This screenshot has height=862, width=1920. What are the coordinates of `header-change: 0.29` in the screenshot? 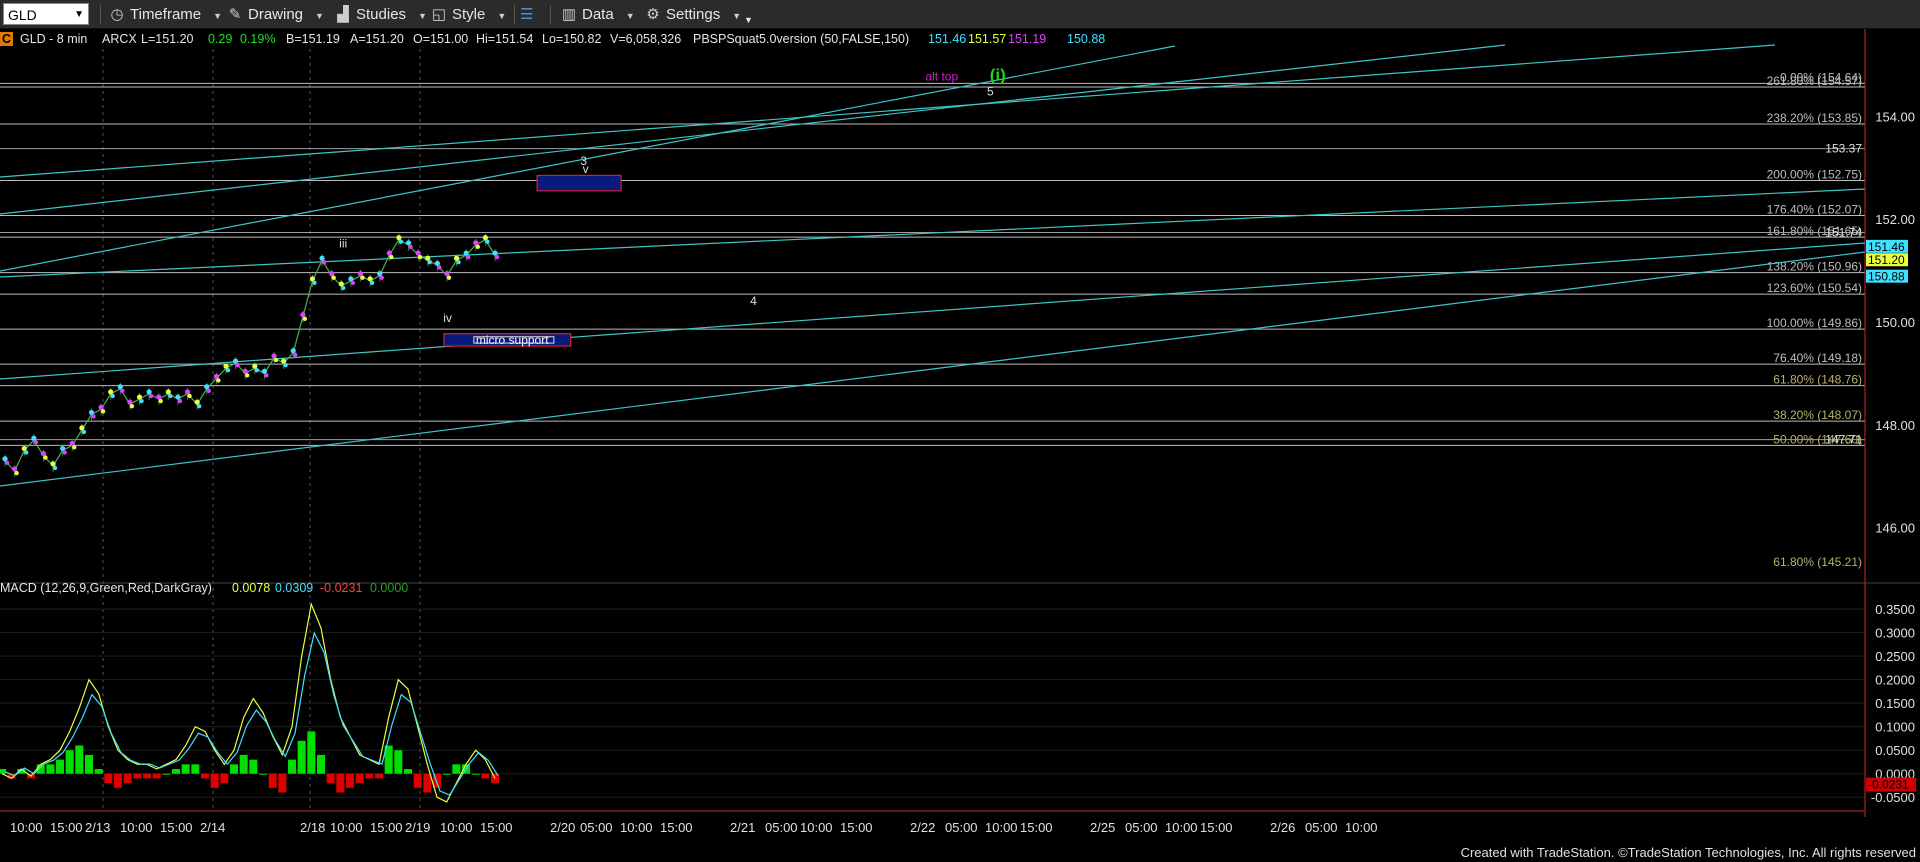 It's located at (220, 39).